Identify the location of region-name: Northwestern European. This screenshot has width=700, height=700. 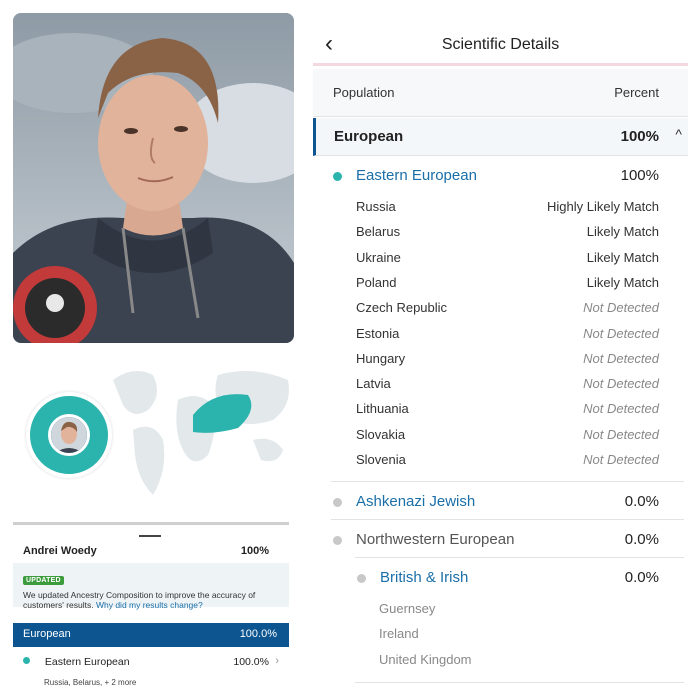
(435, 539).